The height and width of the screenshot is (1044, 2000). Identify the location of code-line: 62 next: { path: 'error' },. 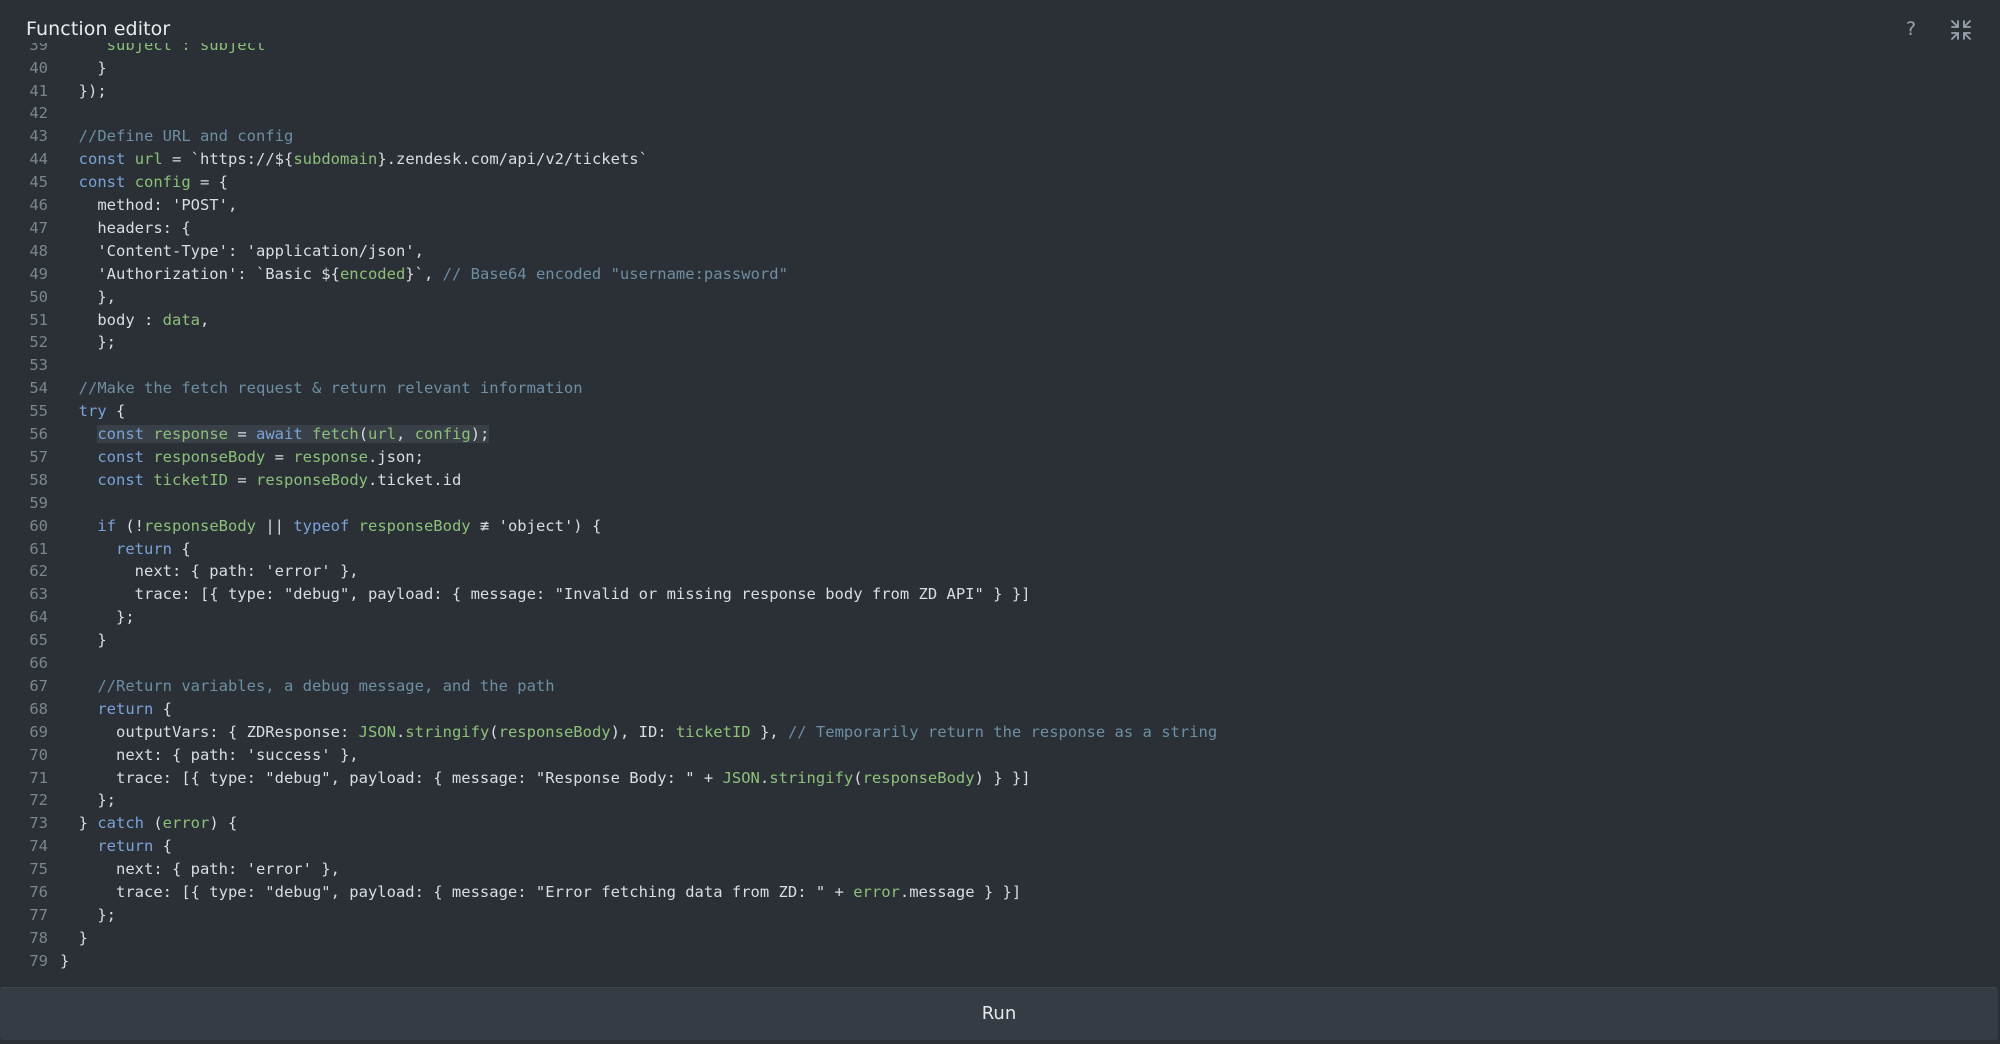
(1000, 571).